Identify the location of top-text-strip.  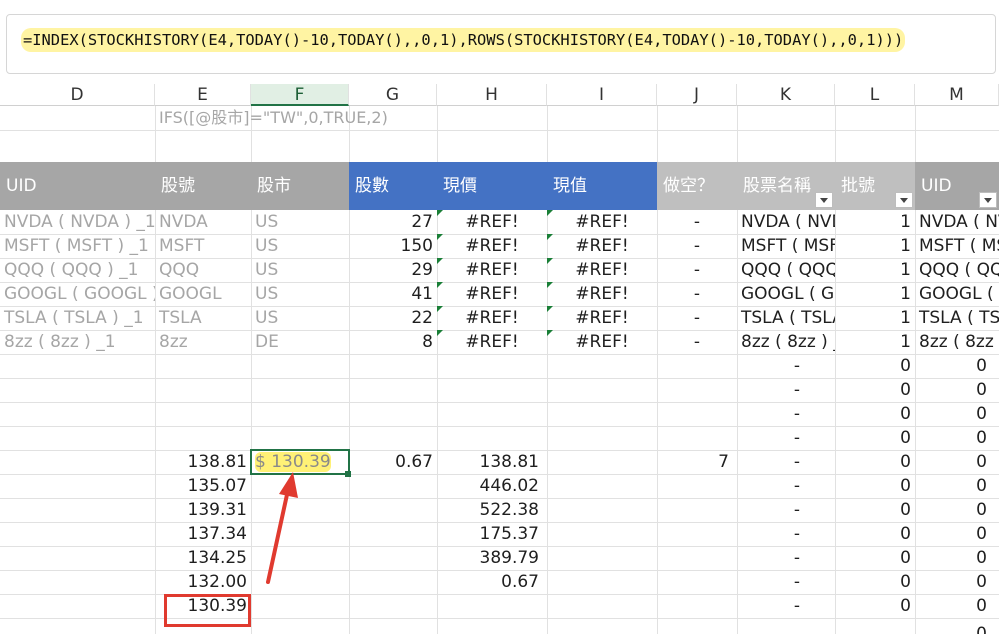
(499, 6).